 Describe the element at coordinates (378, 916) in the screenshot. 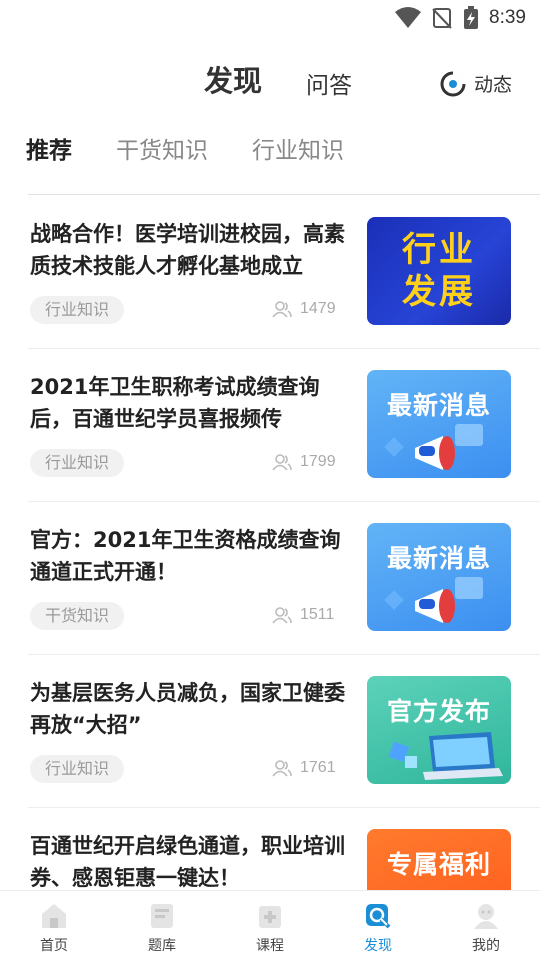

I see `discover-icon` at that location.